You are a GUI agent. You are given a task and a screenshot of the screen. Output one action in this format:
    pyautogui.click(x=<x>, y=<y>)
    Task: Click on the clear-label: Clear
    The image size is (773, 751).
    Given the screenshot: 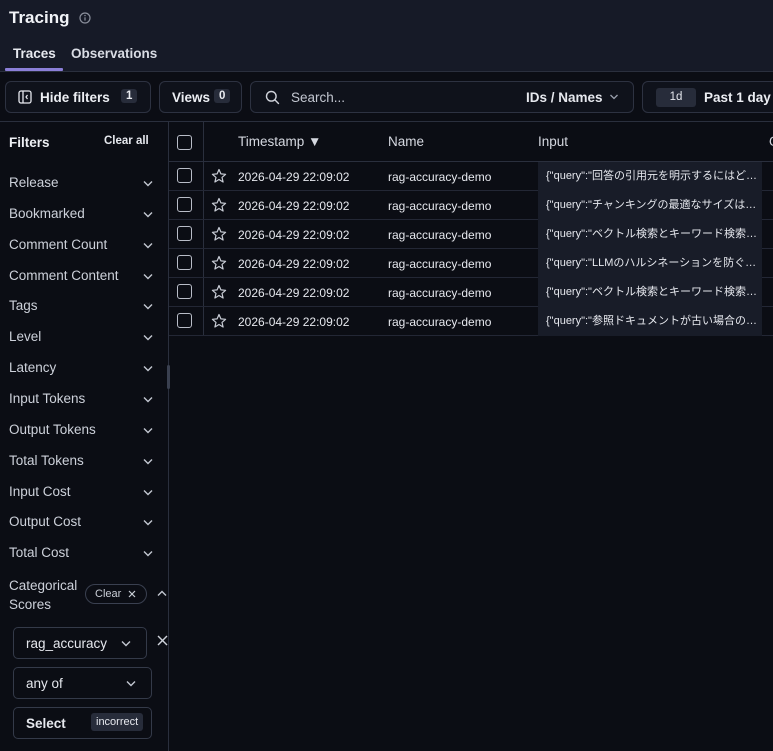 What is the action you would take?
    pyautogui.click(x=108, y=594)
    